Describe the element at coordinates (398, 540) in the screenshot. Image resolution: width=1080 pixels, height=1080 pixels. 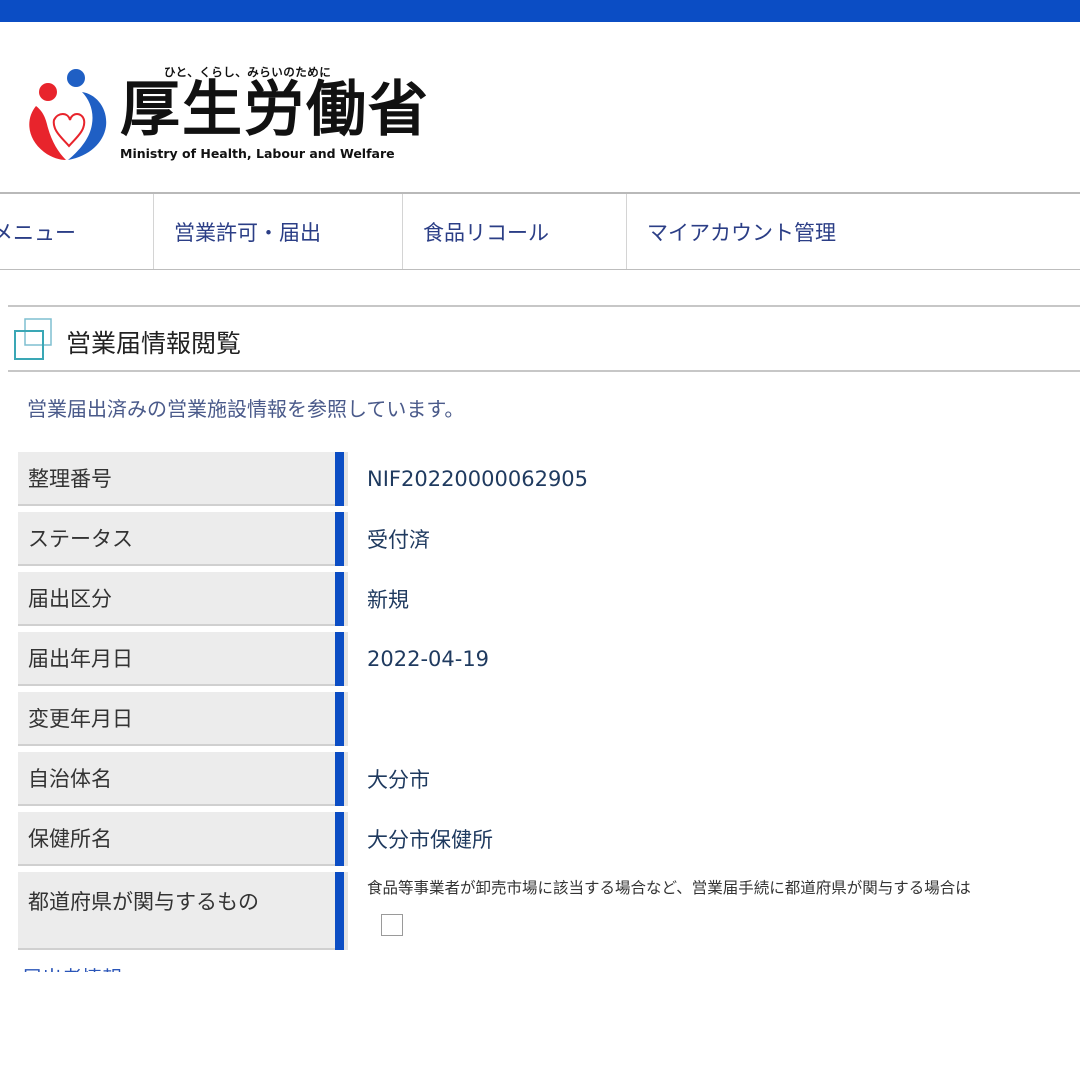
I see `row-value: 受付済` at that location.